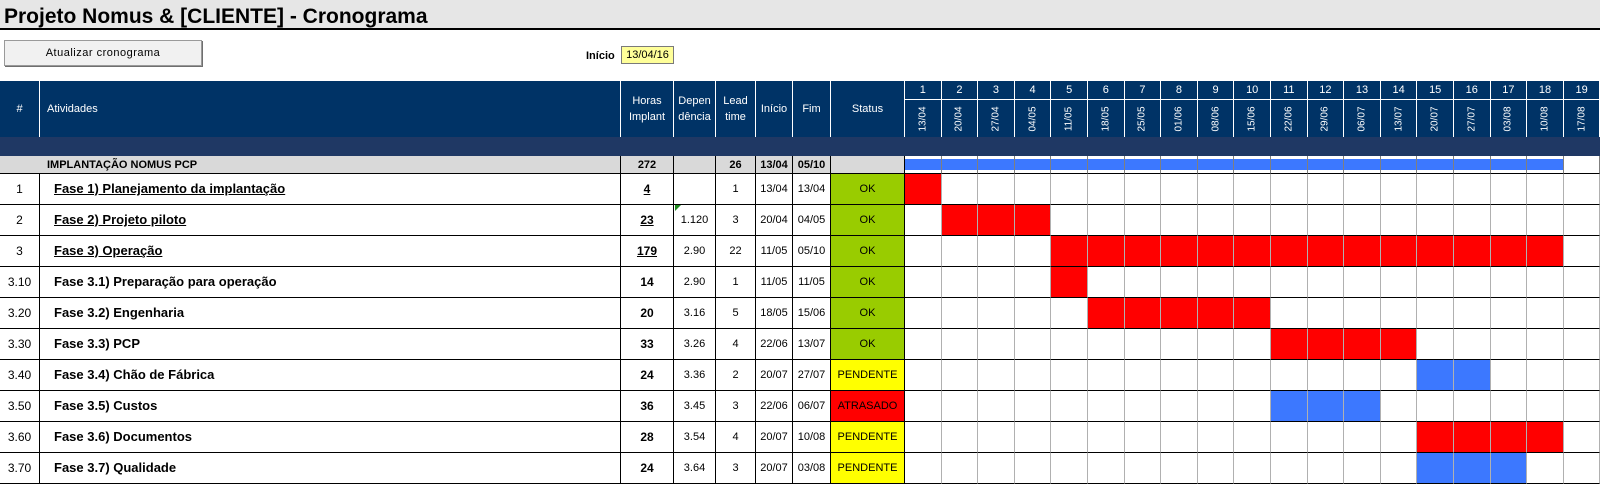 The width and height of the screenshot is (1600, 485). I want to click on week-number: 12, so click(1326, 90).